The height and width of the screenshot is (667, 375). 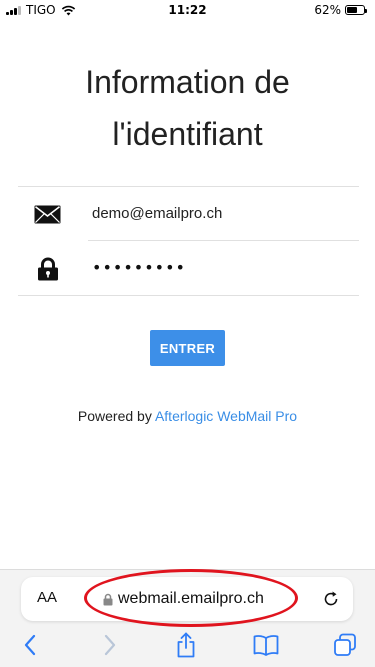 I want to click on powered-by: Powered by Afterlogic WebMail Pro, so click(x=187, y=416).